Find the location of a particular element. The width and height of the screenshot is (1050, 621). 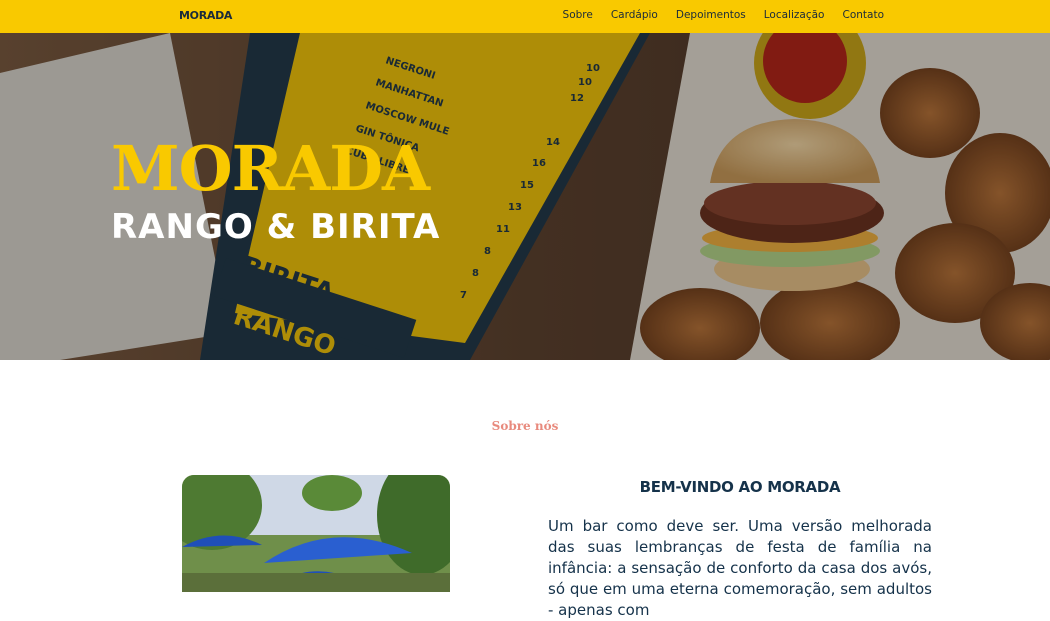

hero-title: MORADA is located at coordinates (270, 168).